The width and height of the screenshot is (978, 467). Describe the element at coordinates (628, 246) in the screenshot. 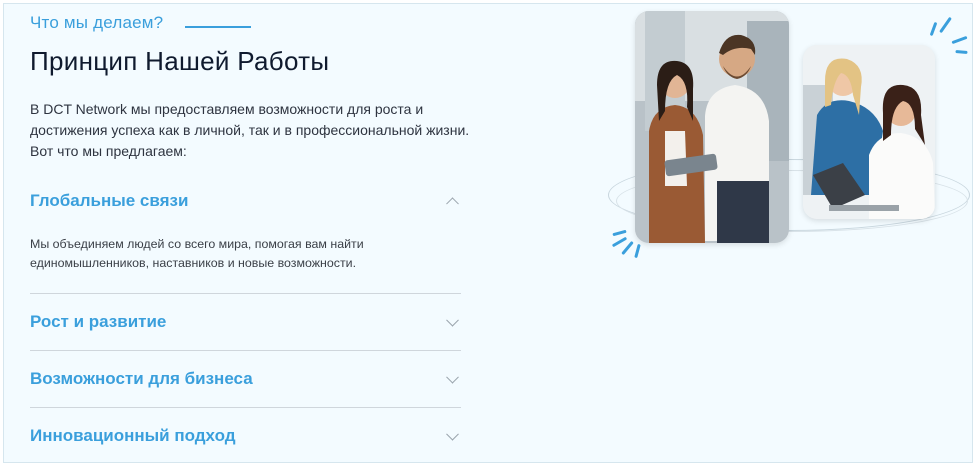

I see `sparkle-bottom-left-icon` at that location.